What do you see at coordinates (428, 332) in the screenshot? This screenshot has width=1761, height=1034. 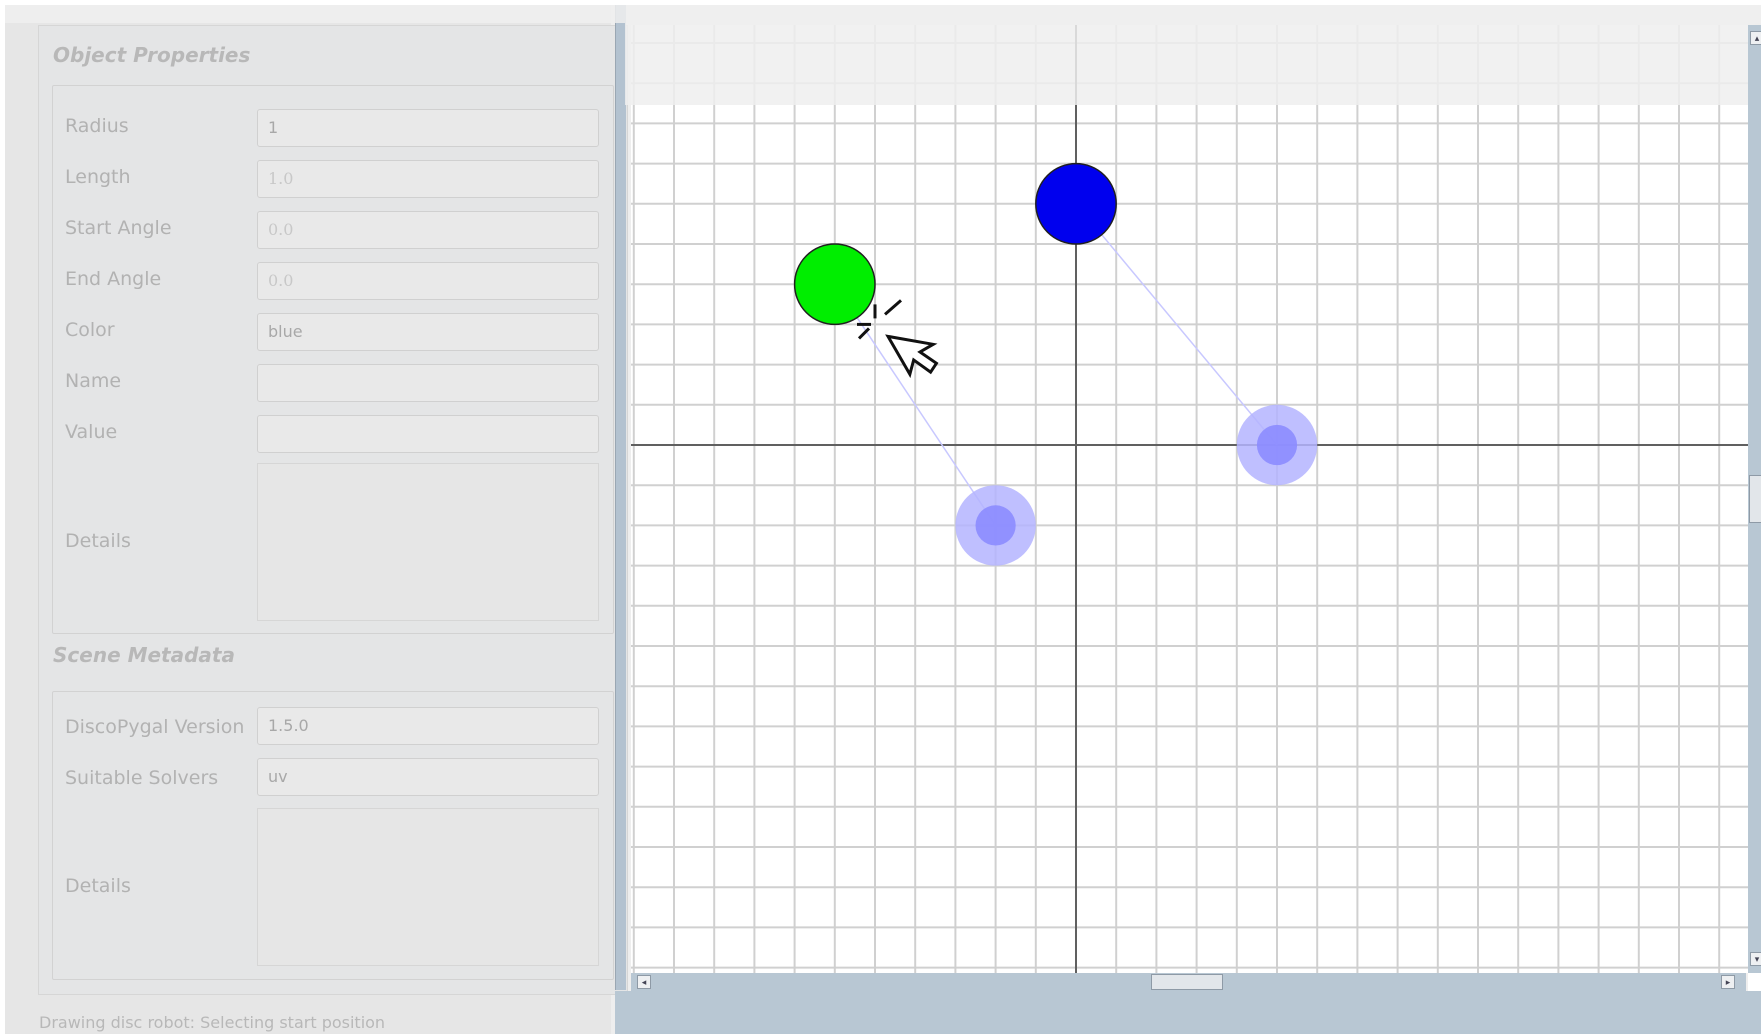 I see `color-field: blue` at bounding box center [428, 332].